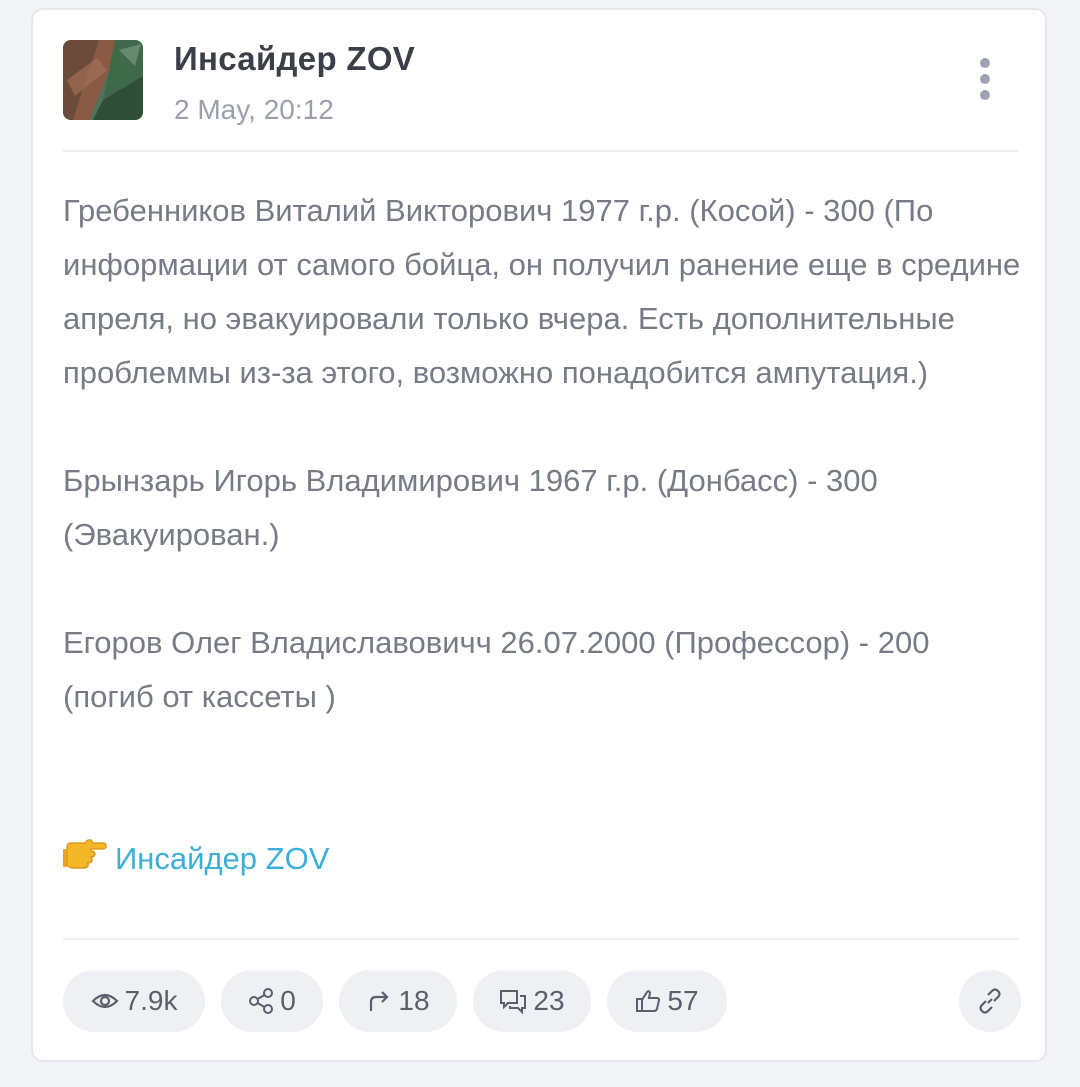 This screenshot has width=1080, height=1087. What do you see at coordinates (288, 1000) in the screenshot?
I see `shares-count: 0` at bounding box center [288, 1000].